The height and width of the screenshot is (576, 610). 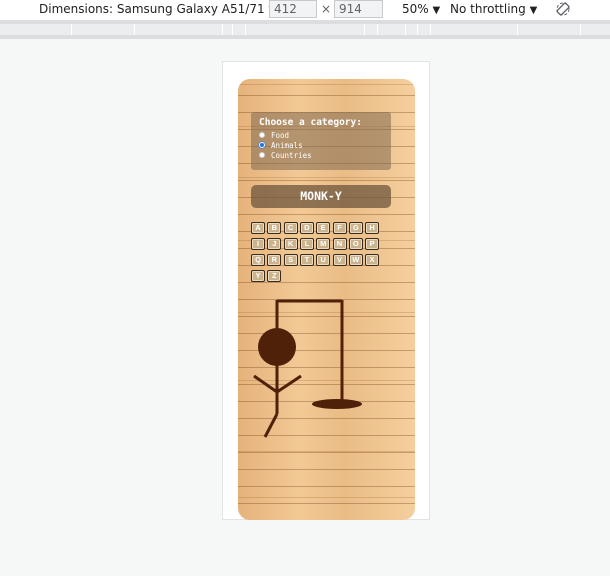 What do you see at coordinates (337, 404) in the screenshot?
I see `gallows-base` at bounding box center [337, 404].